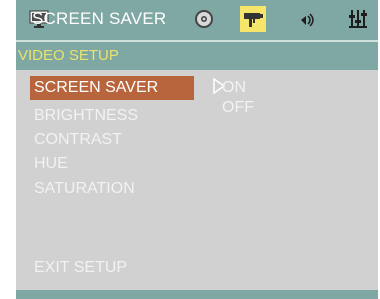  Describe the element at coordinates (112, 88) in the screenshot. I see `menu-item-screen-saver: SCREEN SAVER` at that location.